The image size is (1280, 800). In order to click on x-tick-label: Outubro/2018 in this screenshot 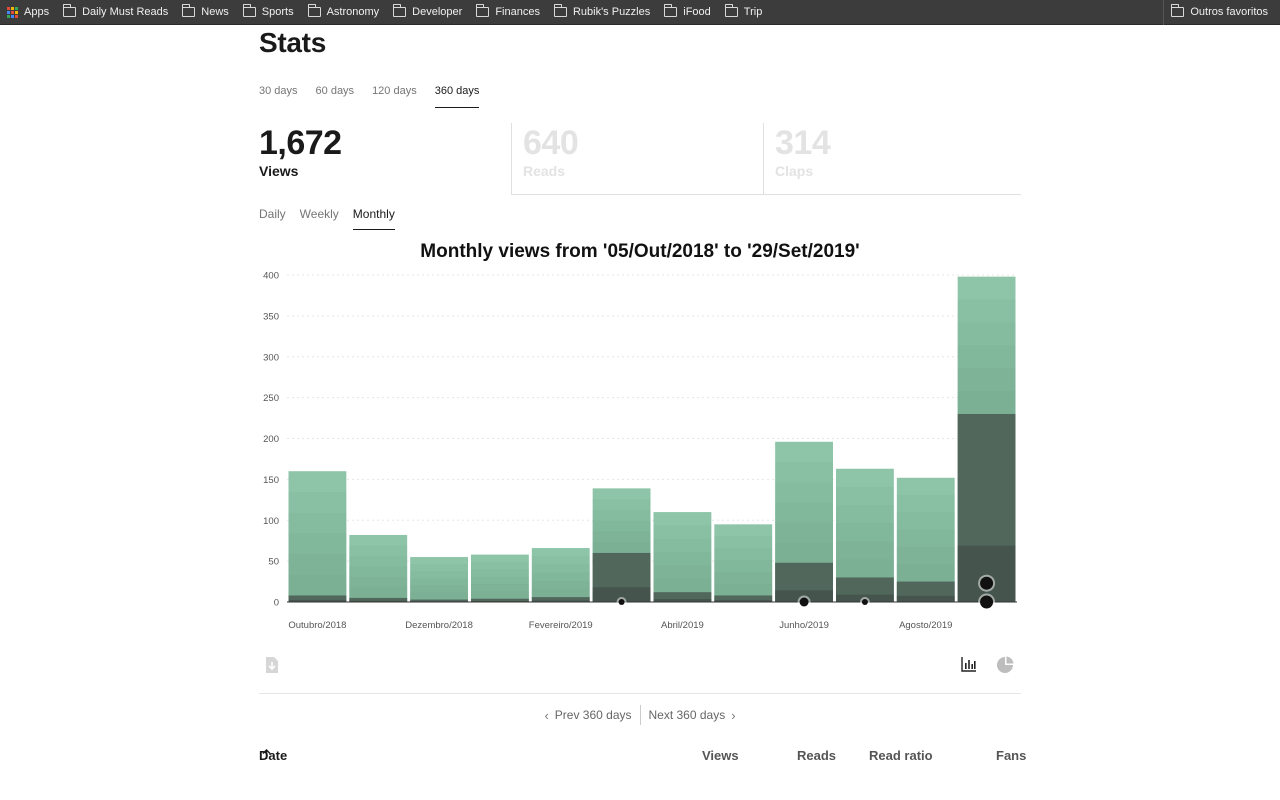, I will do `click(317, 625)`.